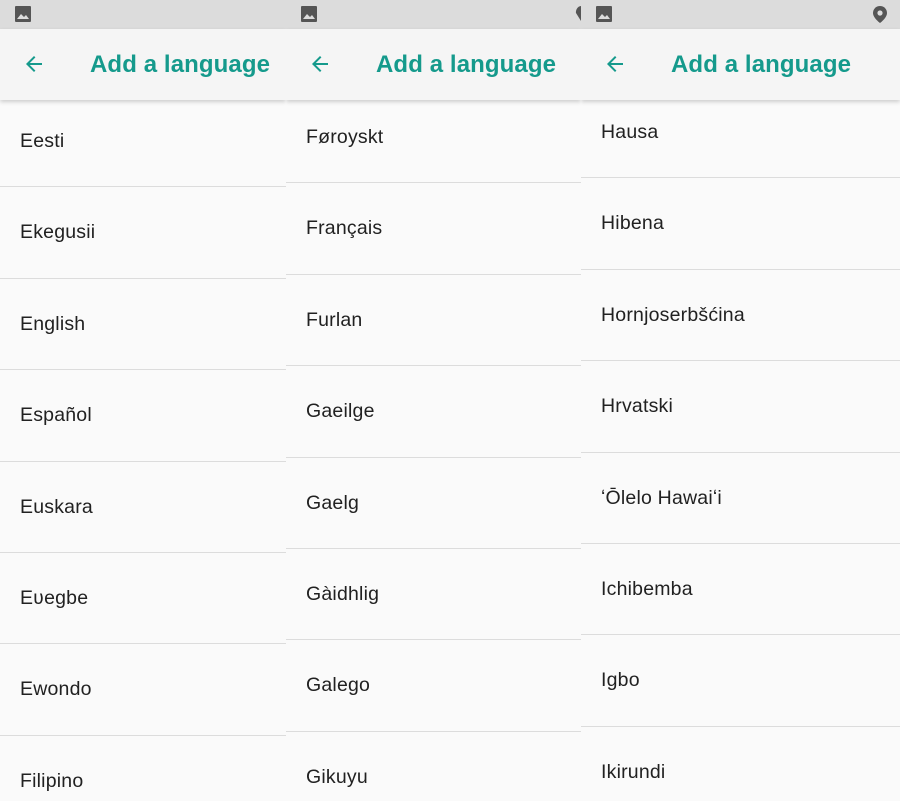 The width and height of the screenshot is (900, 801). Describe the element at coordinates (338, 685) in the screenshot. I see `language-label: Galego` at that location.